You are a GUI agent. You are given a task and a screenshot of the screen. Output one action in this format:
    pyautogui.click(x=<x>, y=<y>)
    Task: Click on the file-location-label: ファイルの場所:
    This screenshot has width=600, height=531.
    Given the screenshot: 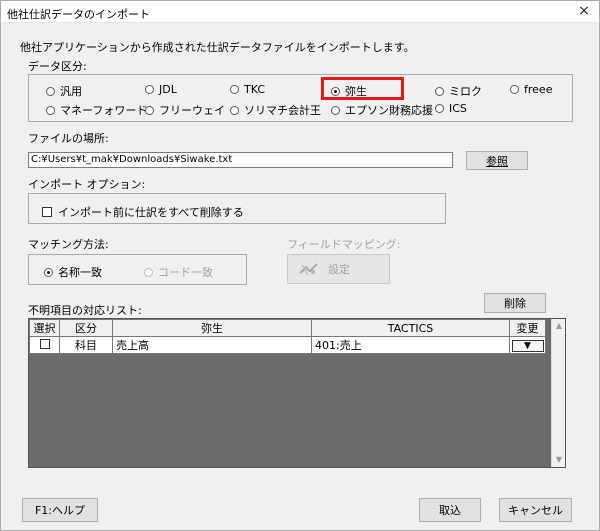 What is the action you would take?
    pyautogui.click(x=68, y=138)
    